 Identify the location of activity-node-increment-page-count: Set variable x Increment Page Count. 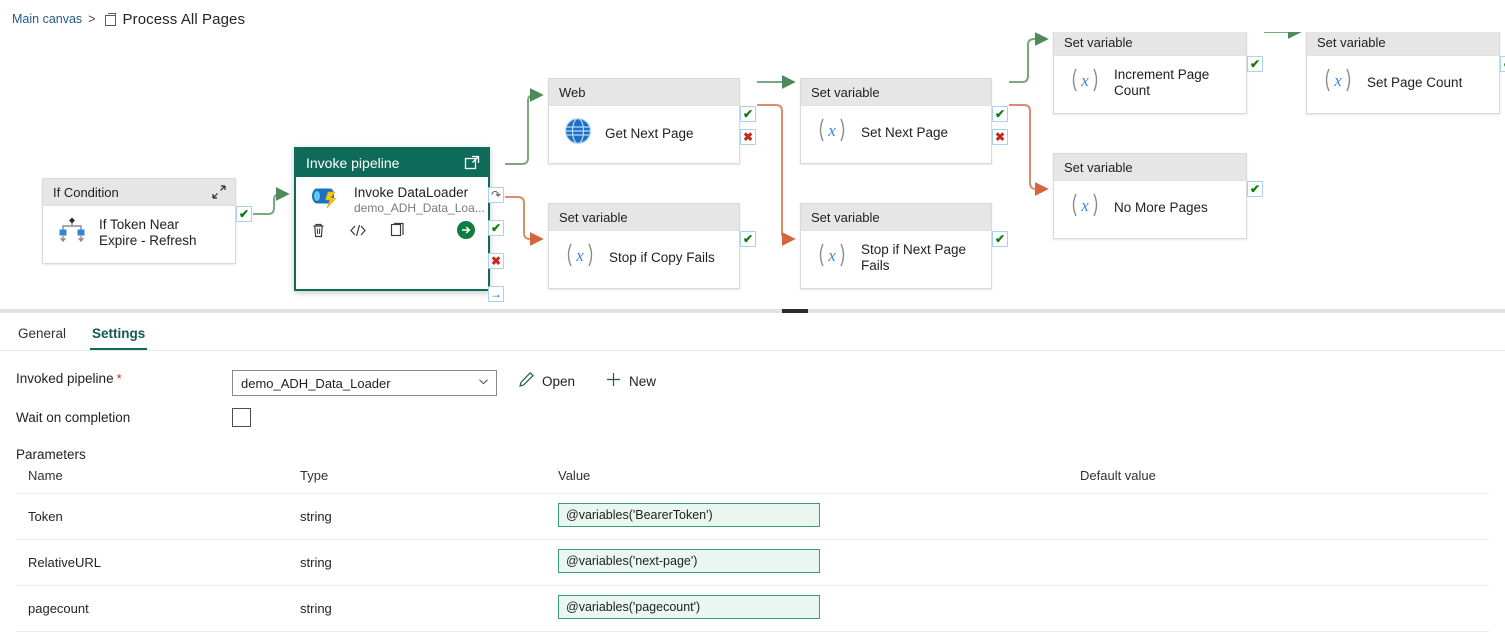
(1150, 73).